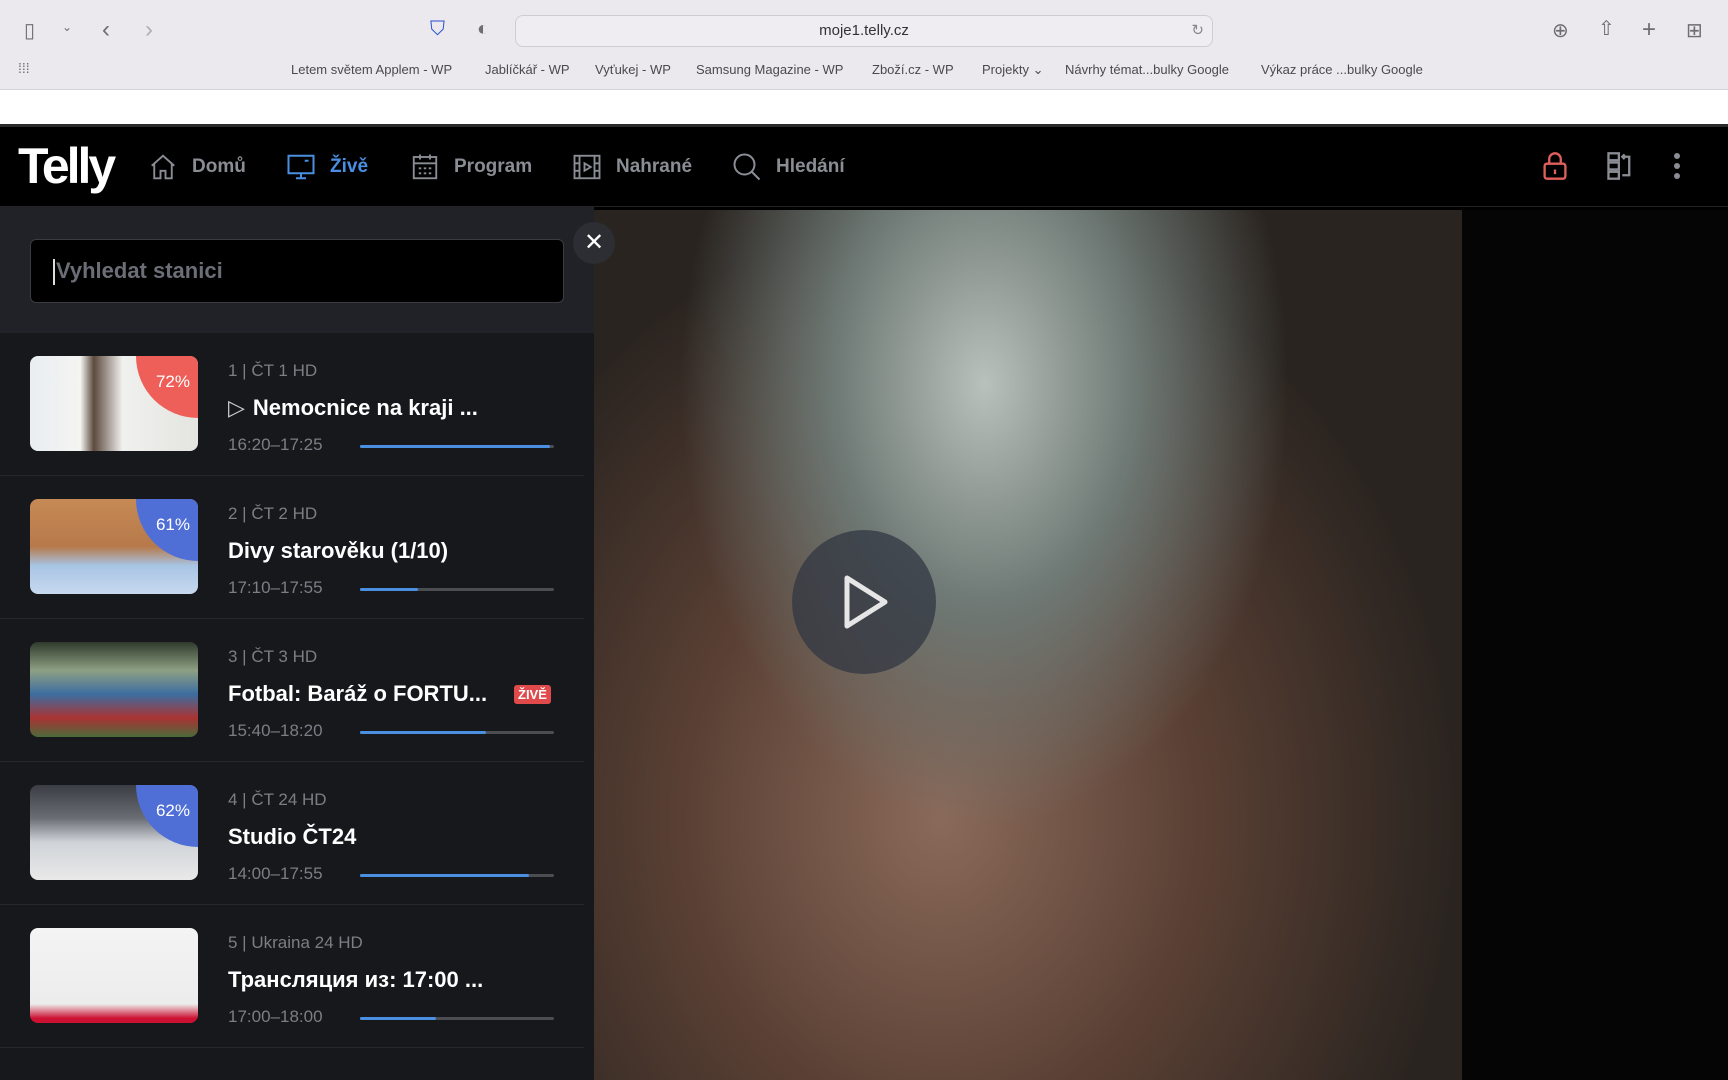 This screenshot has width=1728, height=1080. I want to click on bookmark: Návrhy témat...bulky Google, so click(1147, 69).